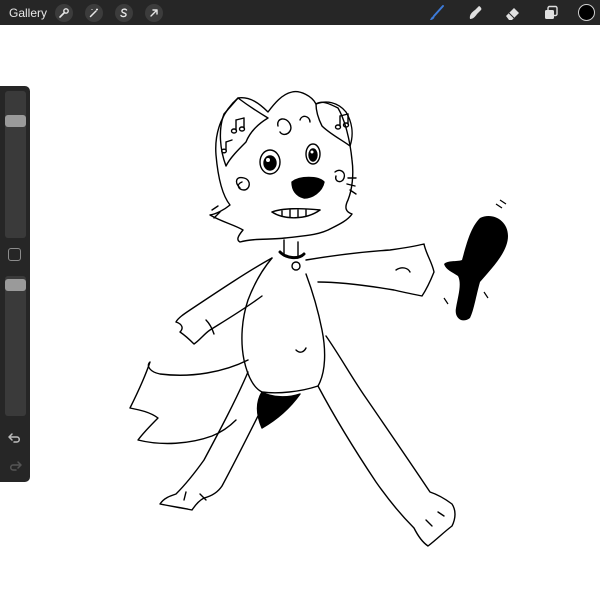 This screenshot has width=600, height=600. I want to click on selection-button, so click(124, 12).